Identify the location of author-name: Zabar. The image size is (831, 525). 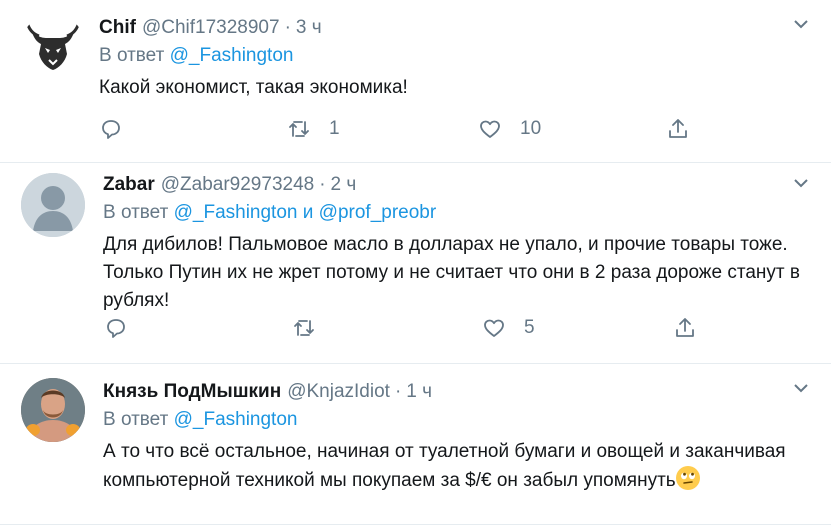
(129, 185).